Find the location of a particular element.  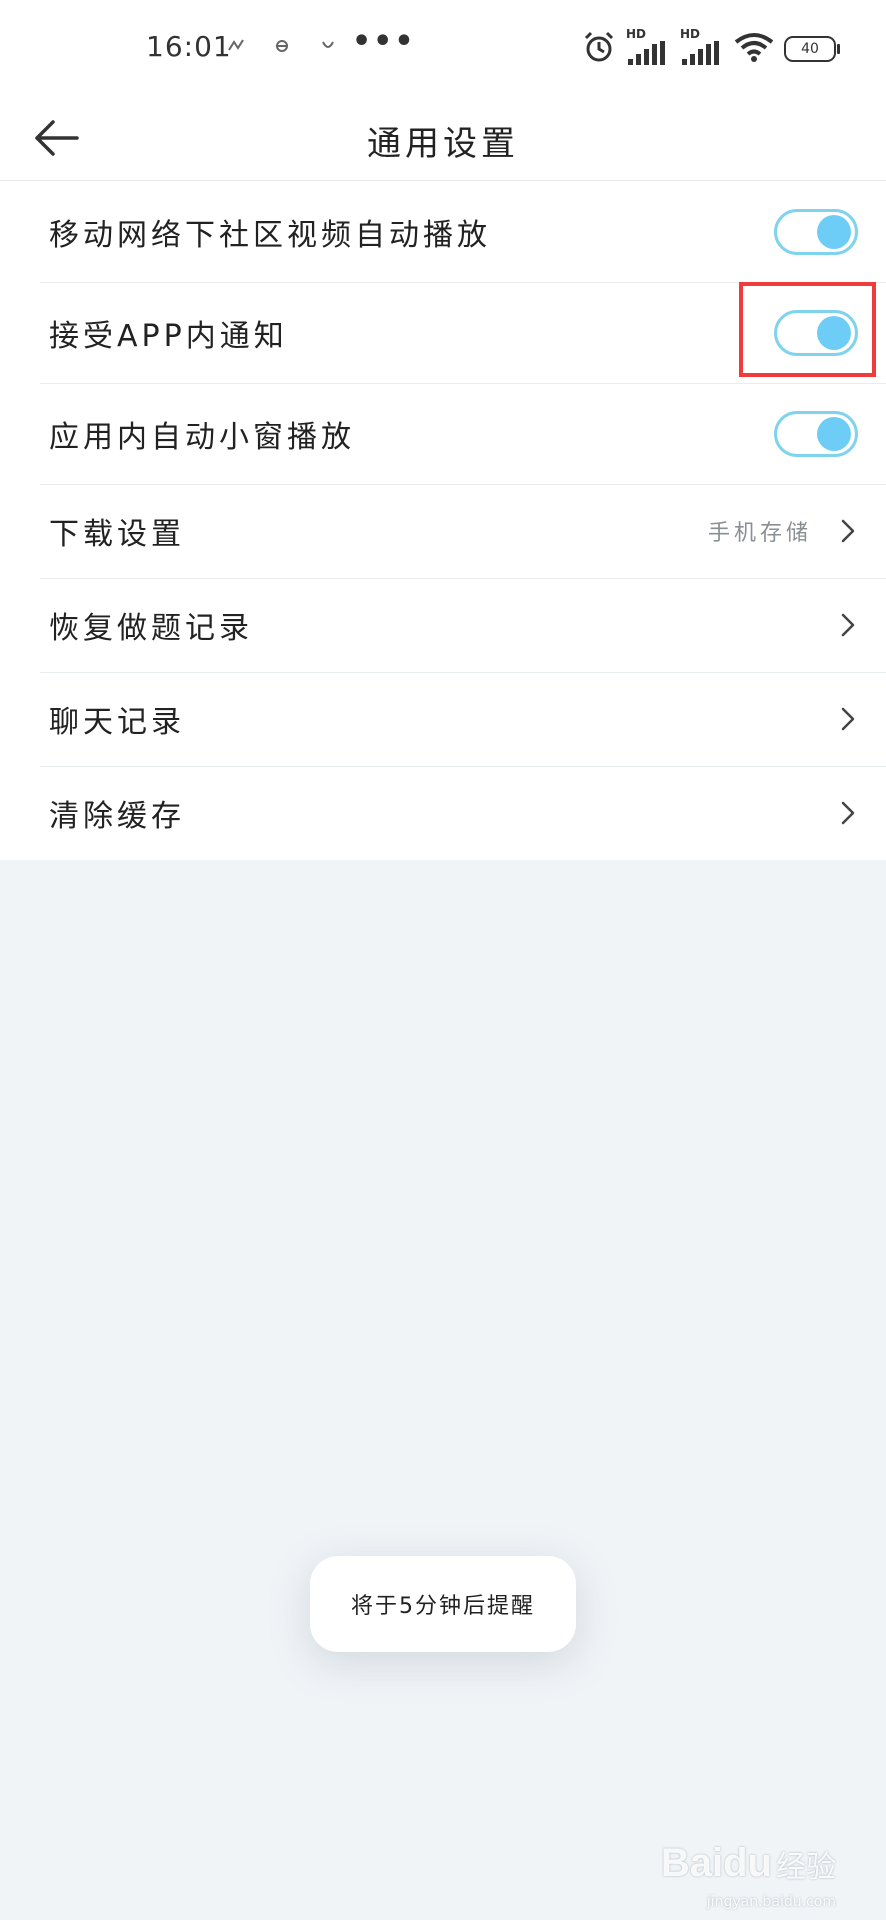

setting-label: 聊天记录 is located at coordinates (117, 722).